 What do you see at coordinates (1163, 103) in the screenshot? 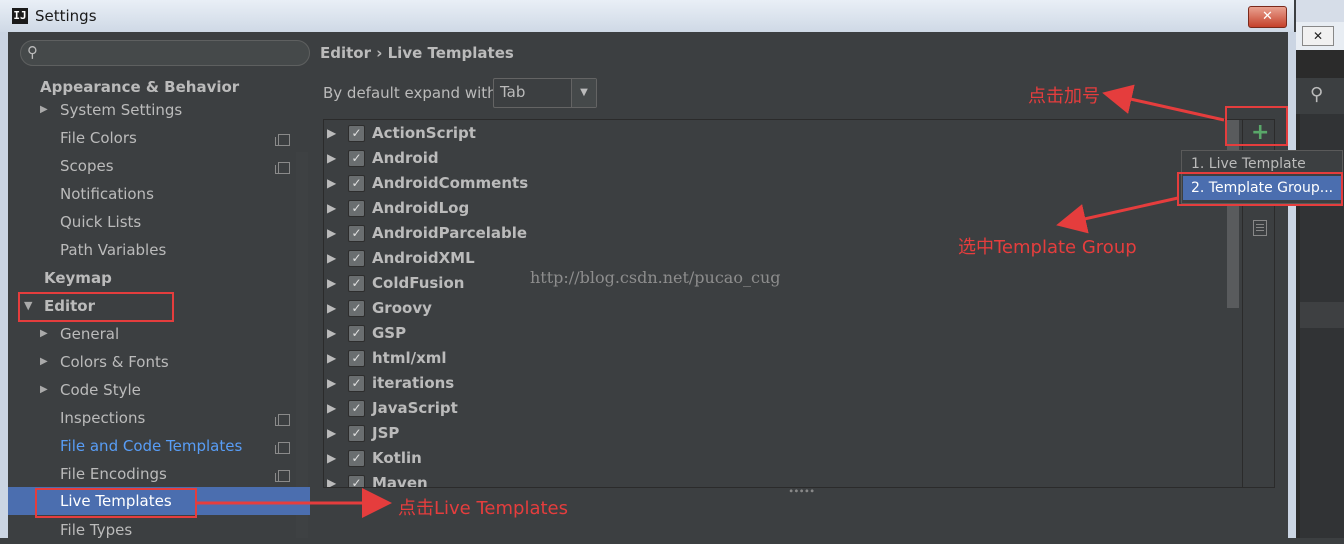
I see `arrow-to-plus-label` at bounding box center [1163, 103].